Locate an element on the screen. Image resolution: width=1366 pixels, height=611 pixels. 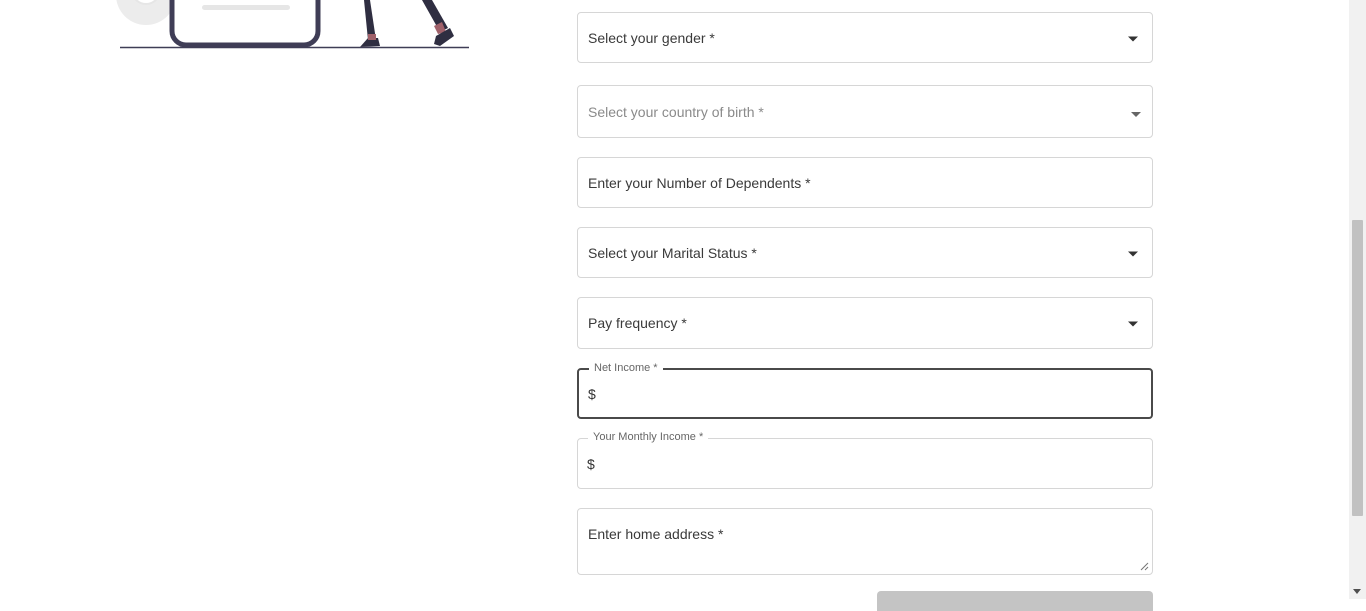
dependents-input: Enter your Number of Dependents * is located at coordinates (865, 182).